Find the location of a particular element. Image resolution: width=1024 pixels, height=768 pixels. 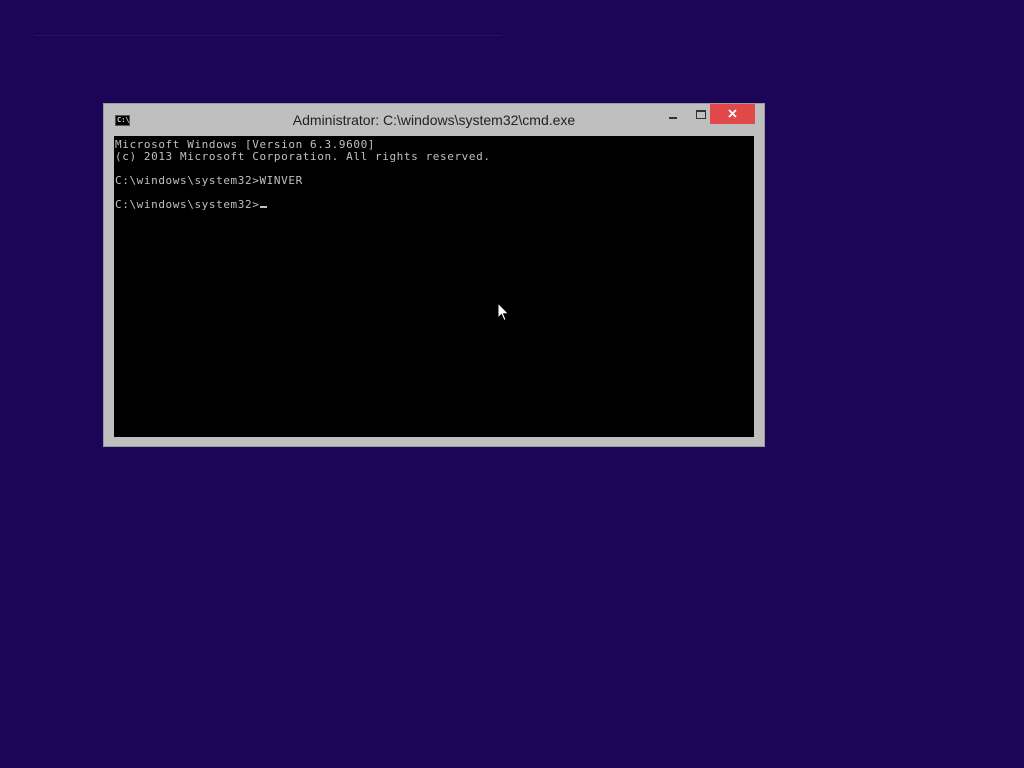

console-prompt: C:\windows\system32> is located at coordinates (187, 204).